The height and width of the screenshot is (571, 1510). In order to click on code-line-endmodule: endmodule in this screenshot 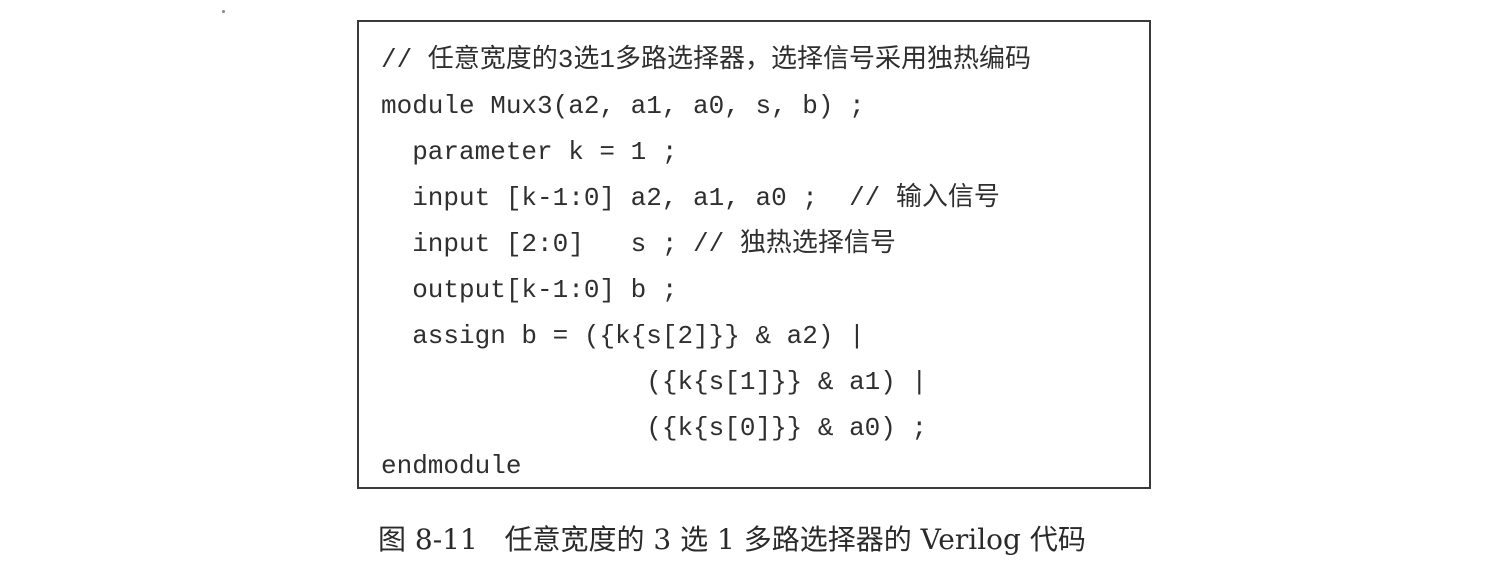, I will do `click(451, 466)`.